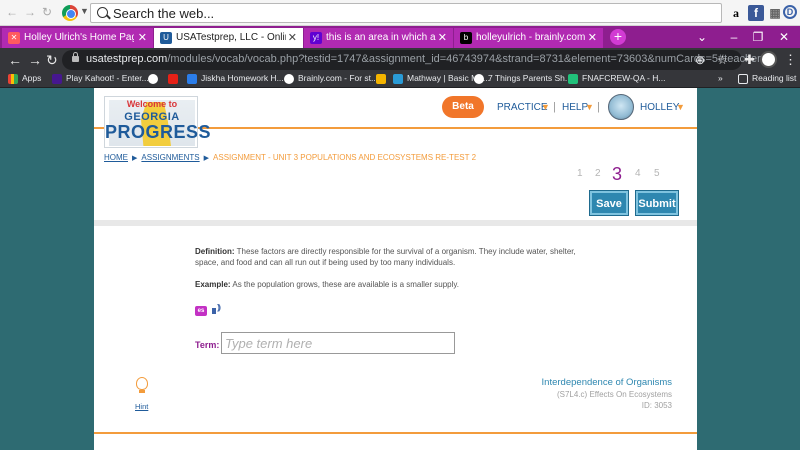 This screenshot has height=450, width=800. What do you see at coordinates (614, 394) in the screenshot?
I see `topic-standard: (S7L4.c) Effects On Ecosystems` at bounding box center [614, 394].